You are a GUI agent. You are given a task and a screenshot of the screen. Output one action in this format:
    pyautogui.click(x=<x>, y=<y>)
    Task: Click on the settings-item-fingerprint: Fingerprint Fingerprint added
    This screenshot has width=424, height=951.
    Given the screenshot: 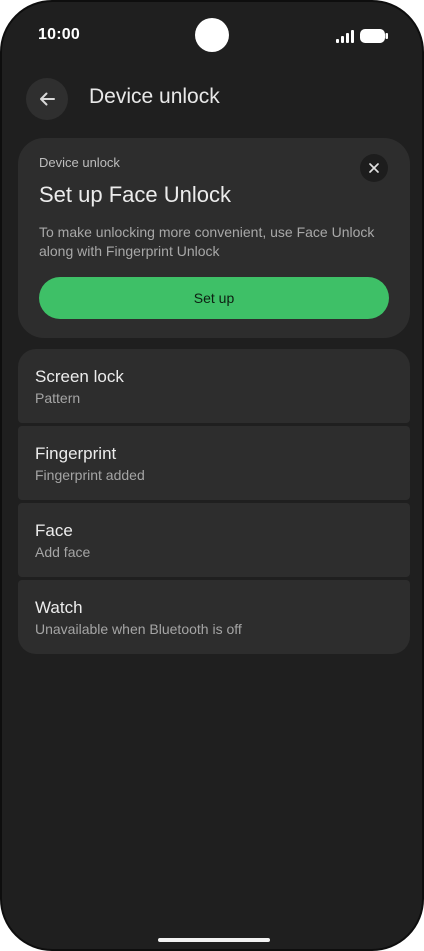 What is the action you would take?
    pyautogui.click(x=214, y=463)
    